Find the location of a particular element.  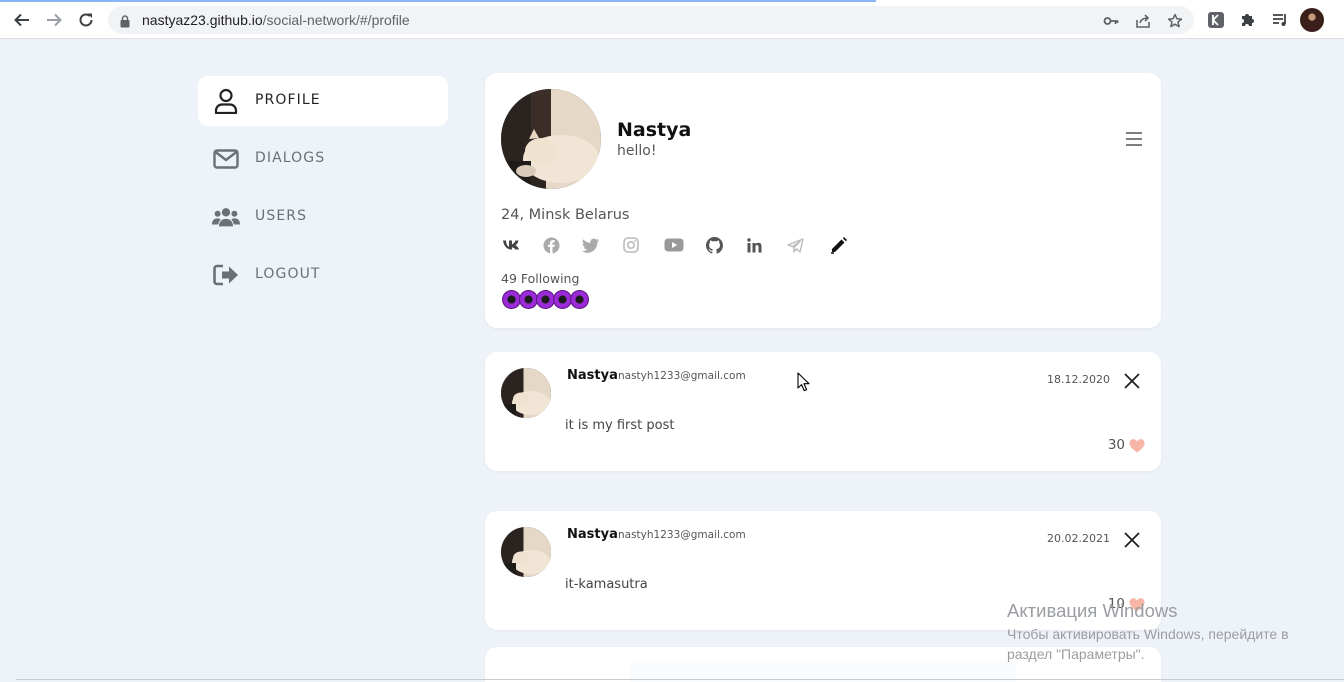

hamburger-menu-icon is located at coordinates (1134, 139).